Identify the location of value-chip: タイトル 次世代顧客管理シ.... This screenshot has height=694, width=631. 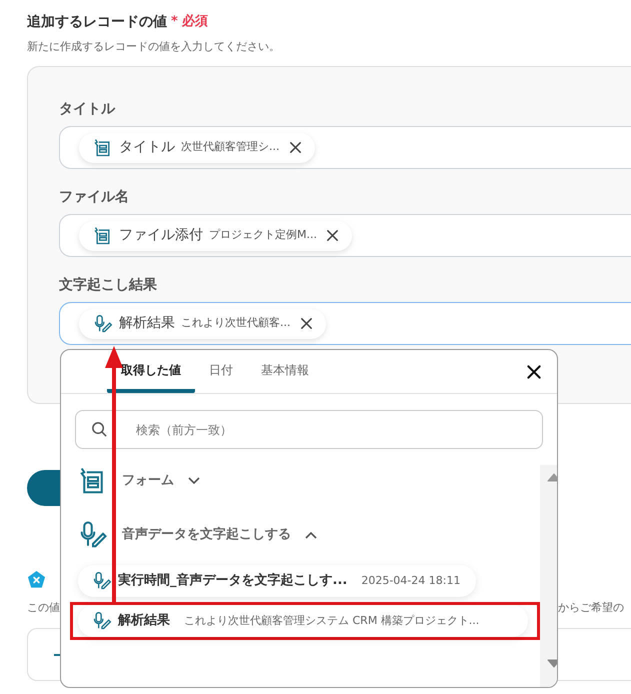
(196, 147).